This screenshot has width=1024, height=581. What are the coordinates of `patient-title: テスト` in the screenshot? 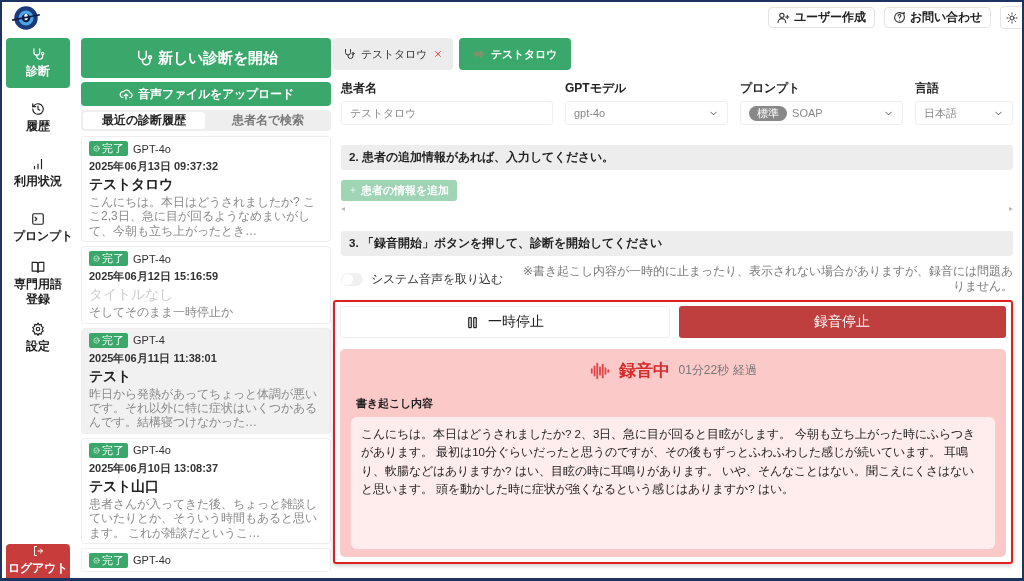 It's located at (110, 376).